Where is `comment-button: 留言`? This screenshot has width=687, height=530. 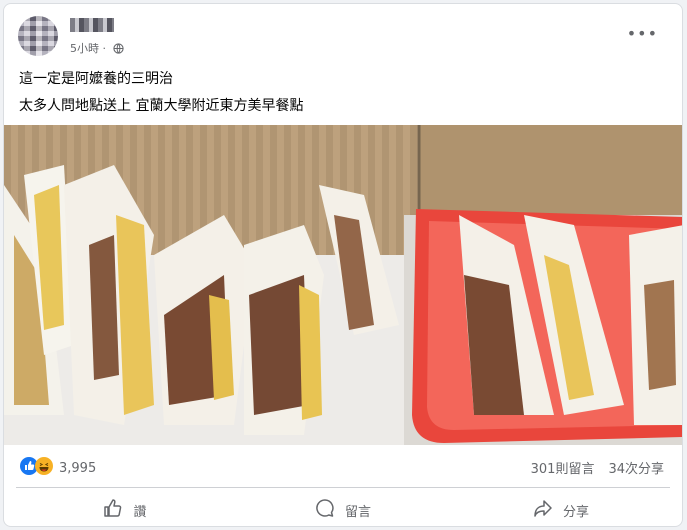
comment-button: 留言 is located at coordinates (343, 509).